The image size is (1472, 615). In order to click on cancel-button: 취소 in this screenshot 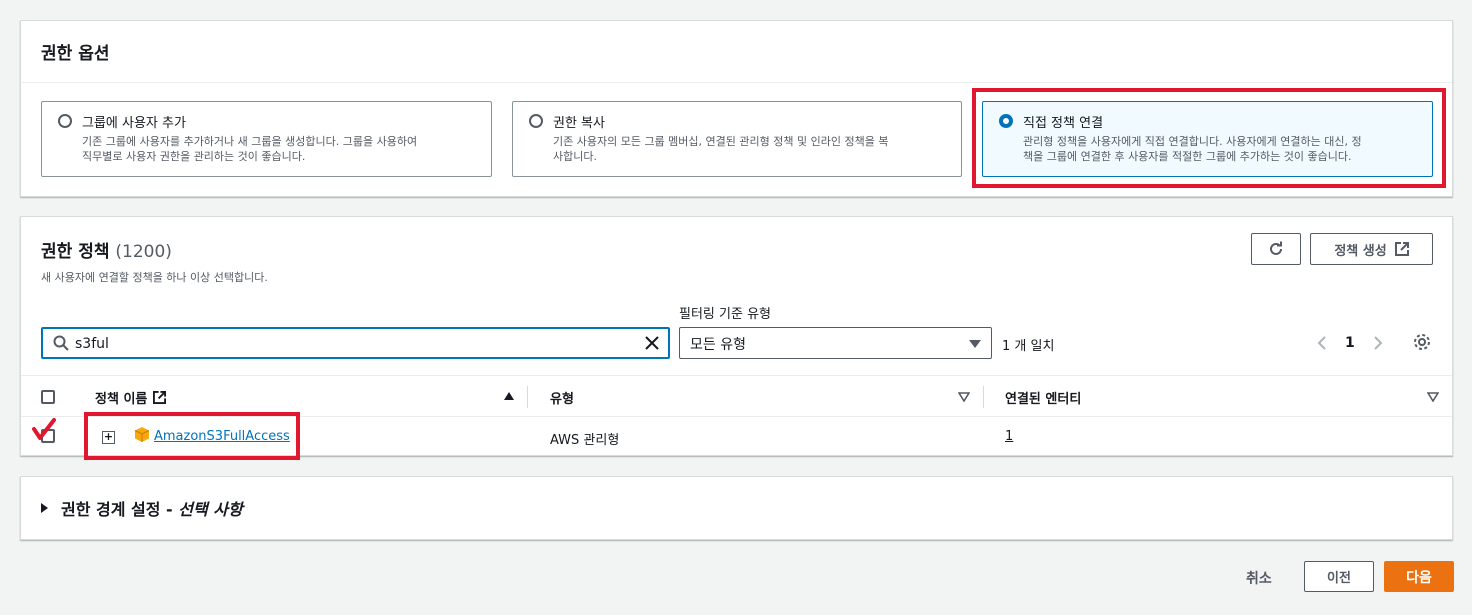, I will do `click(1259, 578)`.